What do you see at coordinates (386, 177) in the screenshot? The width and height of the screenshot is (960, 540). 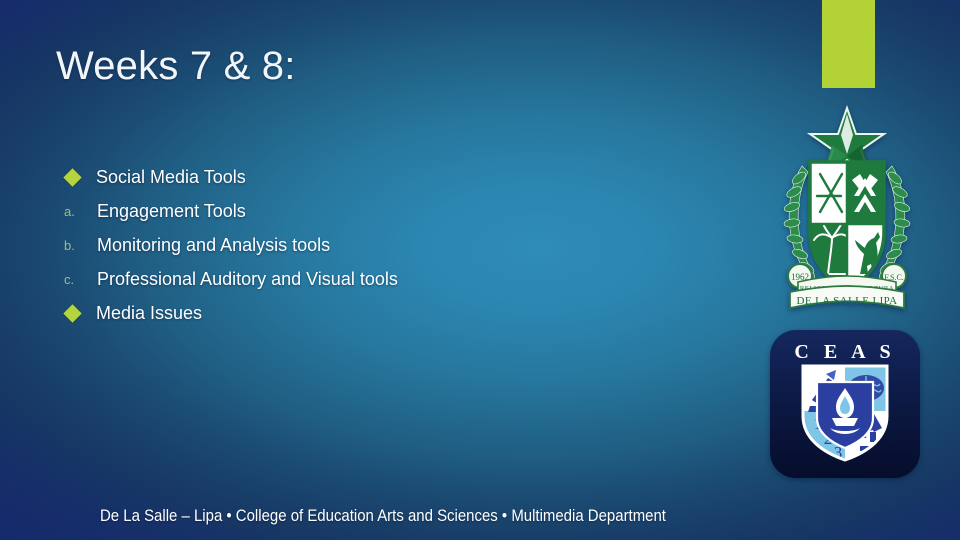 I see `list-item: Social Media Tools` at bounding box center [386, 177].